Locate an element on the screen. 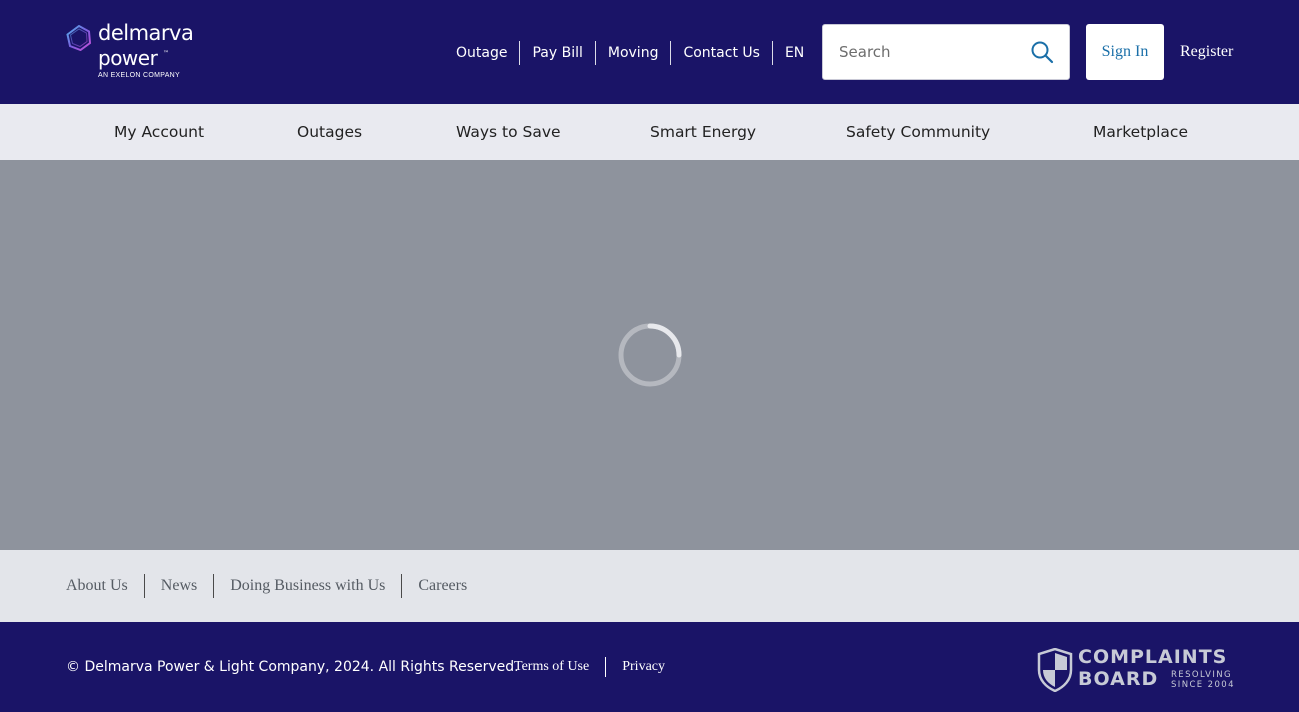 The width and height of the screenshot is (1299, 712). complaints-board-logo: COMPLAINTS BOARD RESOLVING SINCE 2004 is located at coordinates (1144, 670).